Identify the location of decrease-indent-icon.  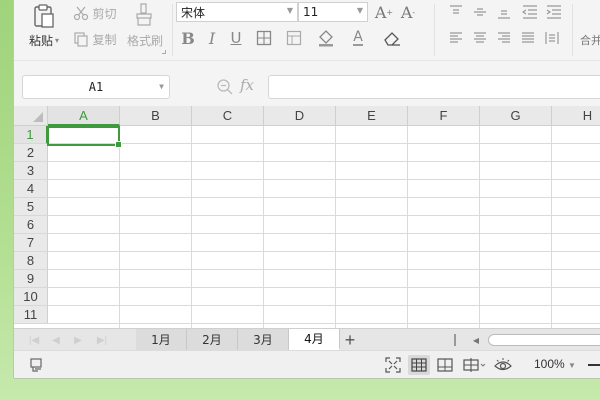
(530, 12).